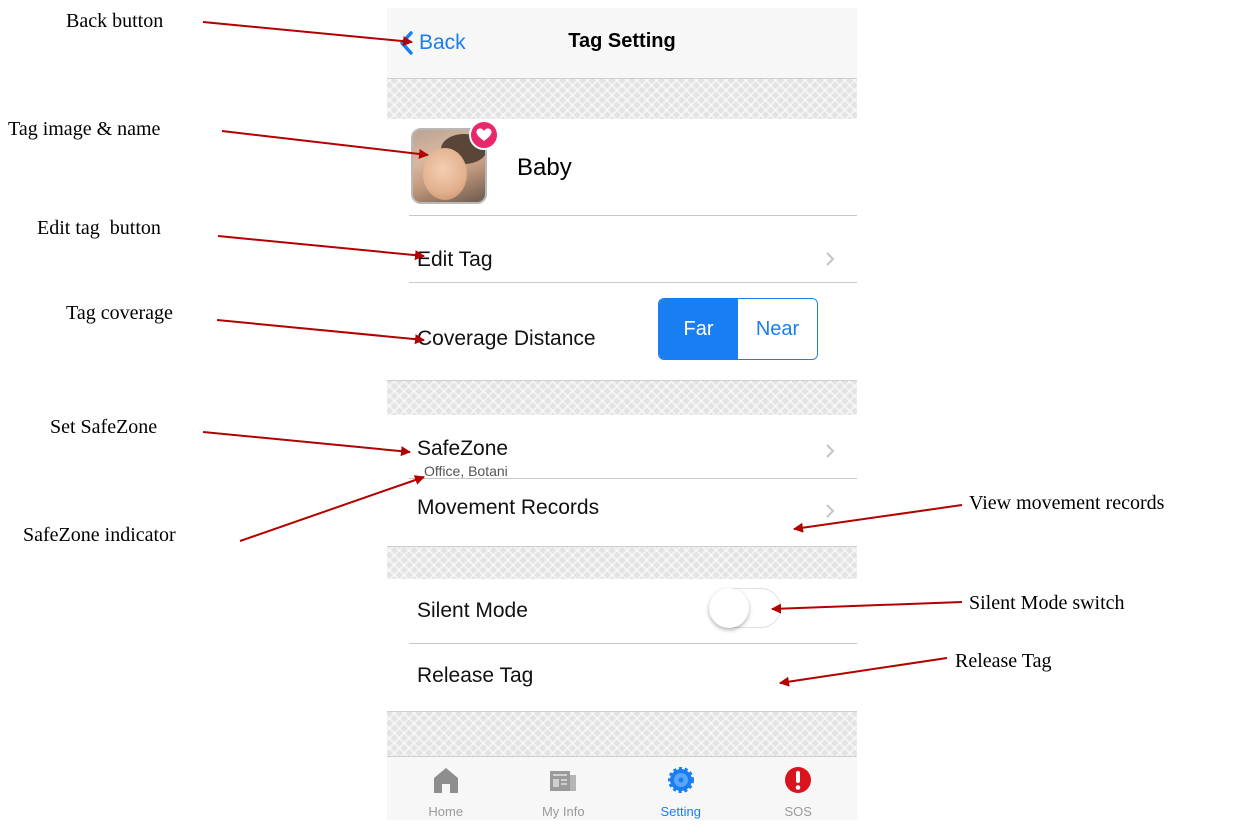 The height and width of the screenshot is (827, 1236). I want to click on tab-home: Home, so click(446, 788).